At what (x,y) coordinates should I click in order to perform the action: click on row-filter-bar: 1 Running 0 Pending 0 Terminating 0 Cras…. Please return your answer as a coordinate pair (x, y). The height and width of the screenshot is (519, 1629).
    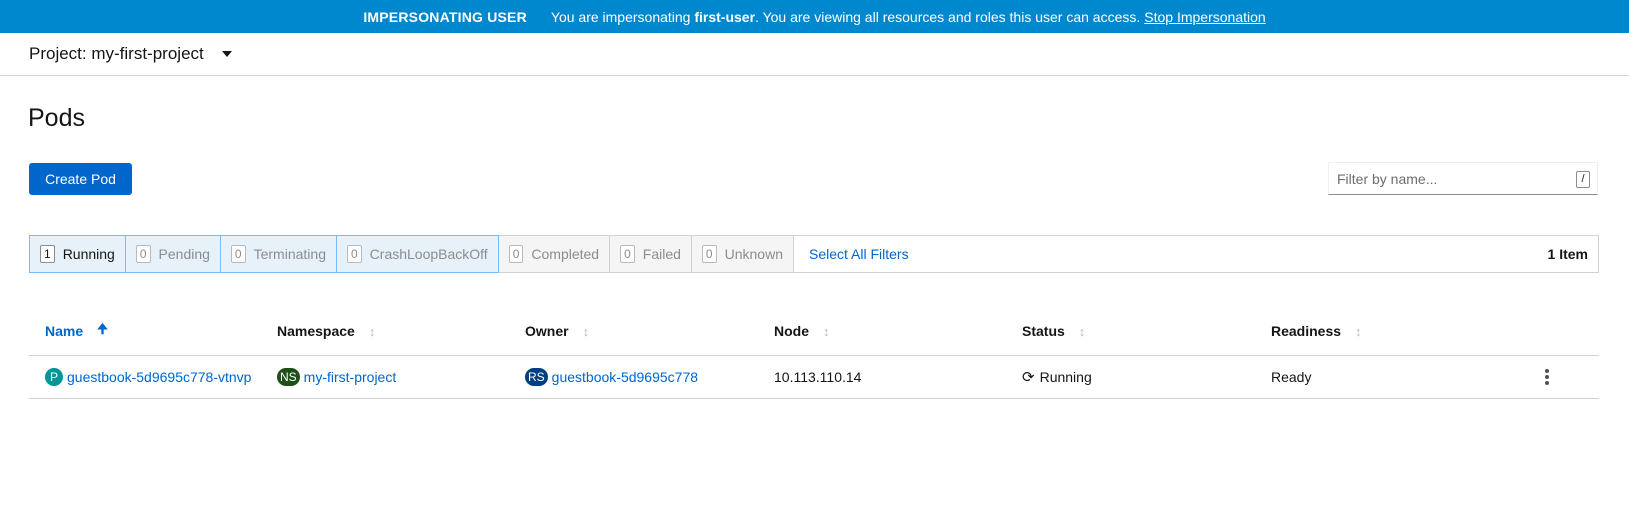
    Looking at the image, I should click on (814, 254).